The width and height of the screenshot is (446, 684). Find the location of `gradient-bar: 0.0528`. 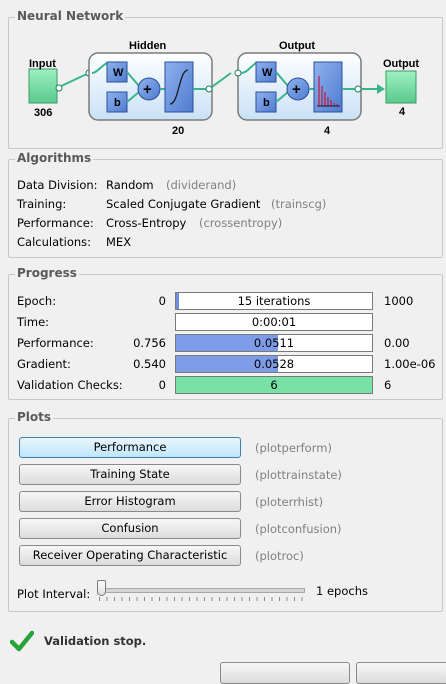

gradient-bar: 0.0528 is located at coordinates (274, 364).